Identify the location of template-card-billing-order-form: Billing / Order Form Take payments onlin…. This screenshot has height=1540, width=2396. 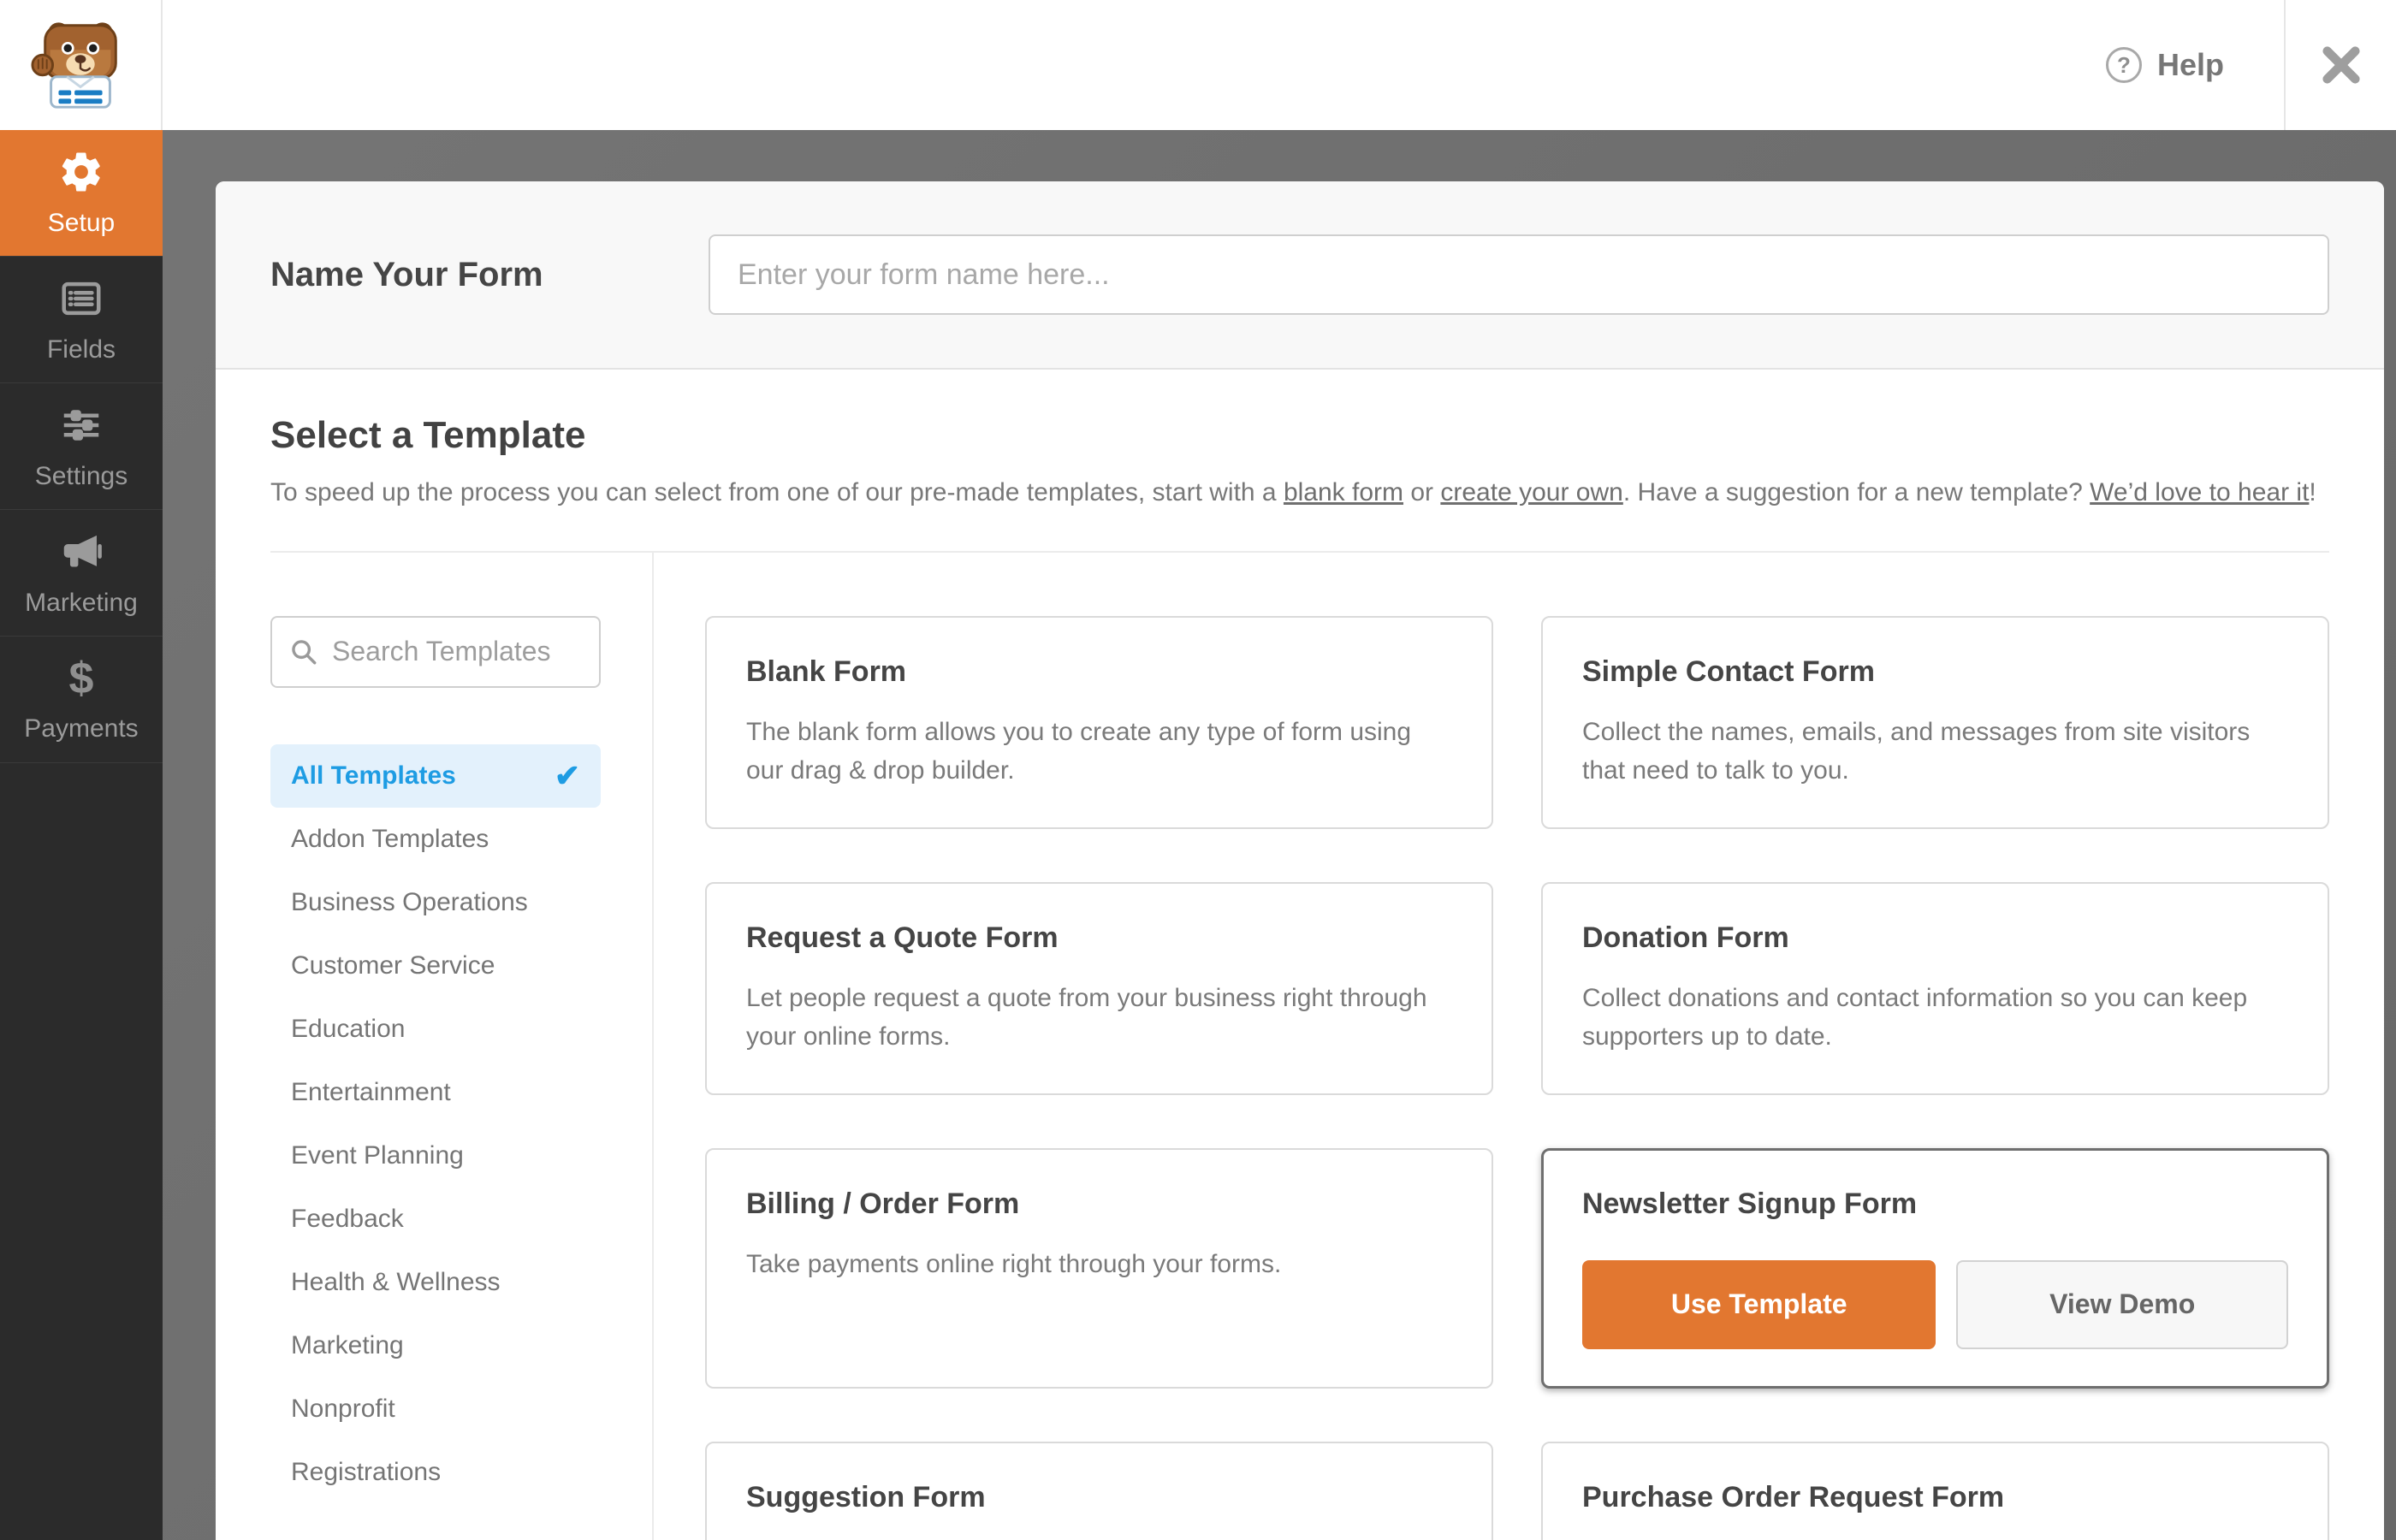
(1099, 1268).